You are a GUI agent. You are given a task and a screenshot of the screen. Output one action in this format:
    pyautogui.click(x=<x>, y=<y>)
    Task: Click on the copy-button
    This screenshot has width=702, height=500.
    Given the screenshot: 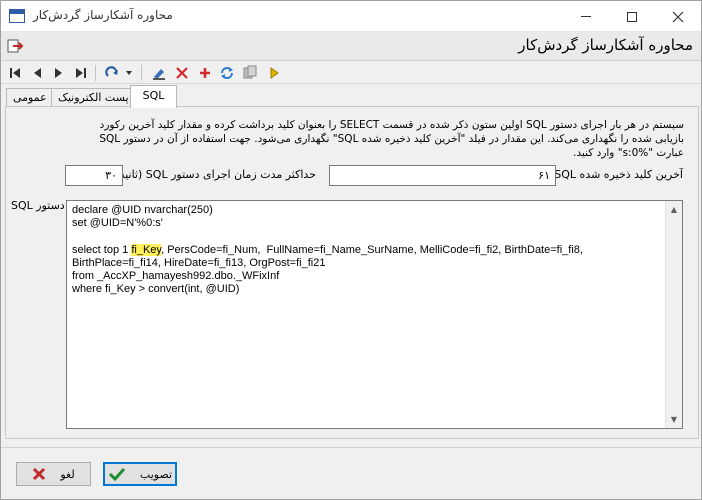 What is the action you would take?
    pyautogui.click(x=250, y=73)
    